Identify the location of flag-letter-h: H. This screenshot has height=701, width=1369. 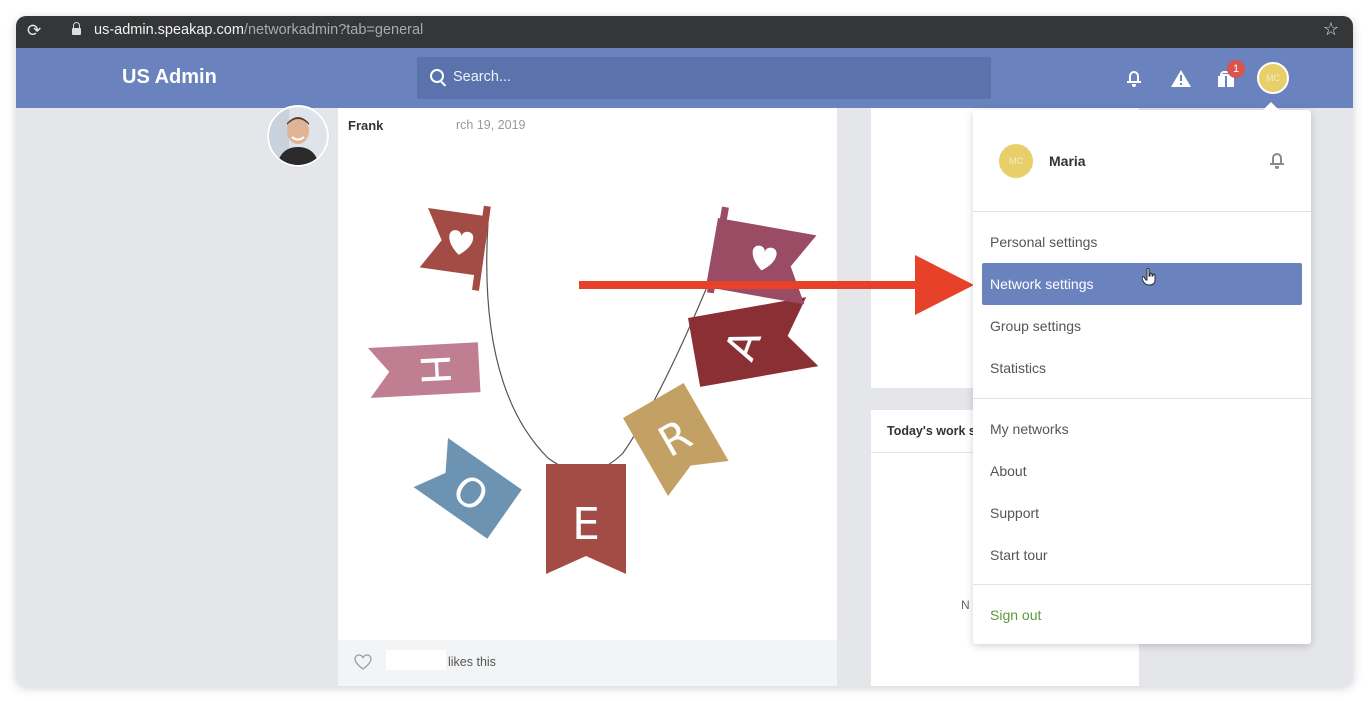
(434, 369).